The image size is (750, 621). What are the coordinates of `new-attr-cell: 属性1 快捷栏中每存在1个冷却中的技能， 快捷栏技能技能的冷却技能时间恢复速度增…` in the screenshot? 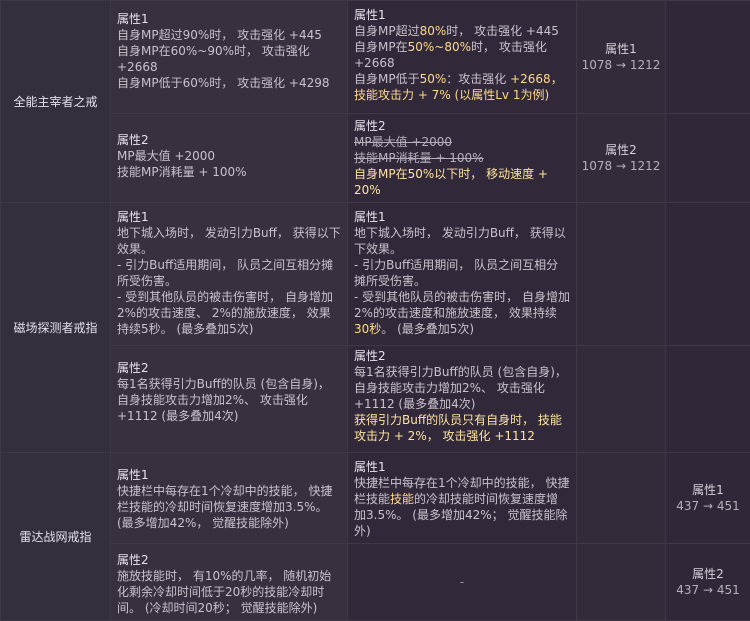 It's located at (462, 498).